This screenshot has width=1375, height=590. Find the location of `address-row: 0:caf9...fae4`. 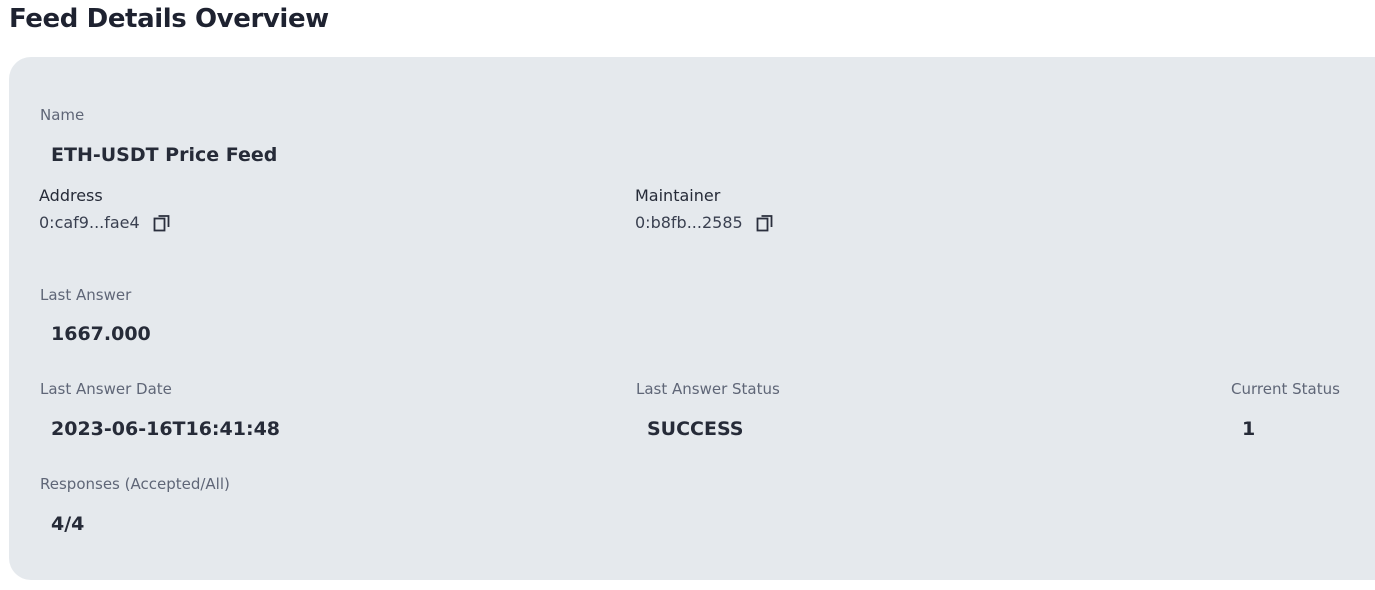

address-row: 0:caf9...fae4 is located at coordinates (105, 223).